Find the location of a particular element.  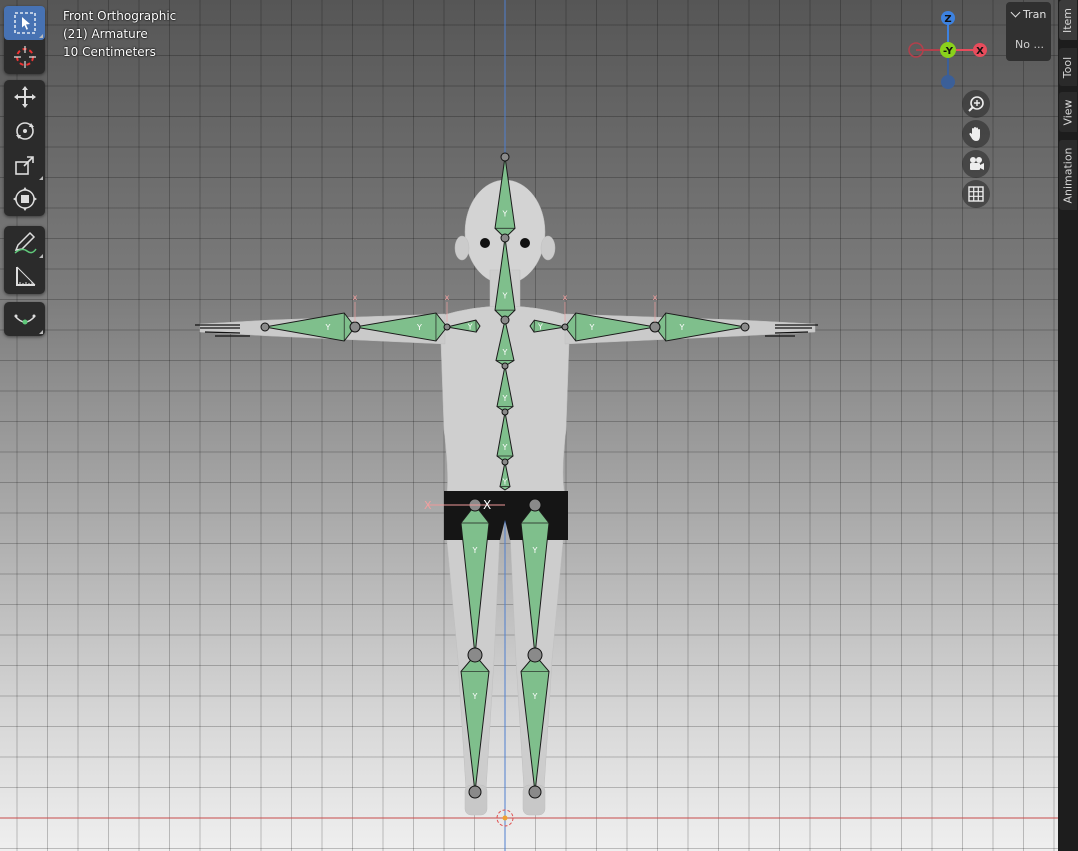

bone-roll-tool is located at coordinates (24, 319).